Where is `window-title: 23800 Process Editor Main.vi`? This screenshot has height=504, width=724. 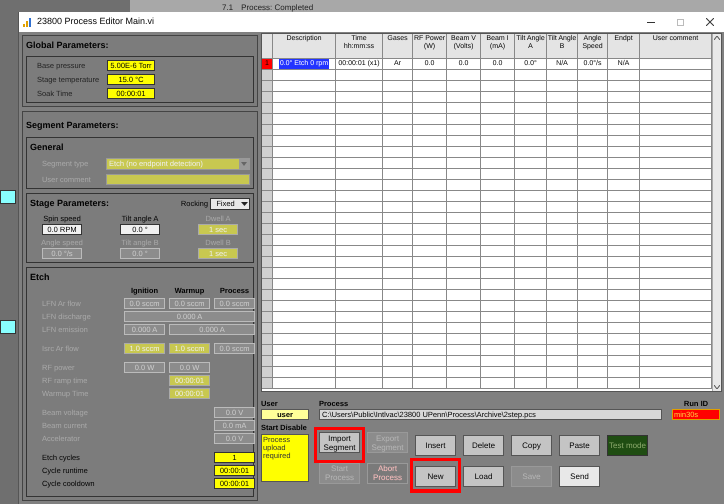 window-title: 23800 Process Editor Main.vi is located at coordinates (95, 21).